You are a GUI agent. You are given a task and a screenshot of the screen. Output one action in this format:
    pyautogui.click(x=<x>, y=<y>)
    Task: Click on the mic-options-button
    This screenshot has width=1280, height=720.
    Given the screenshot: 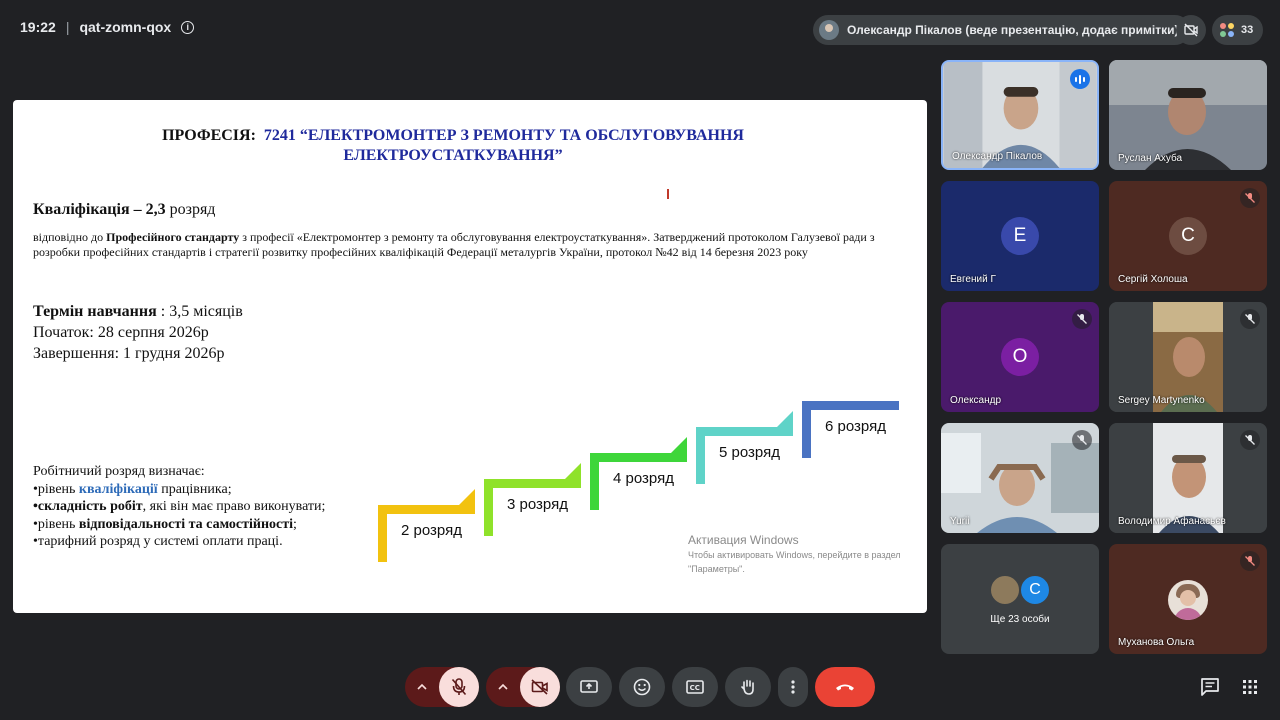 What is the action you would take?
    pyautogui.click(x=422, y=687)
    